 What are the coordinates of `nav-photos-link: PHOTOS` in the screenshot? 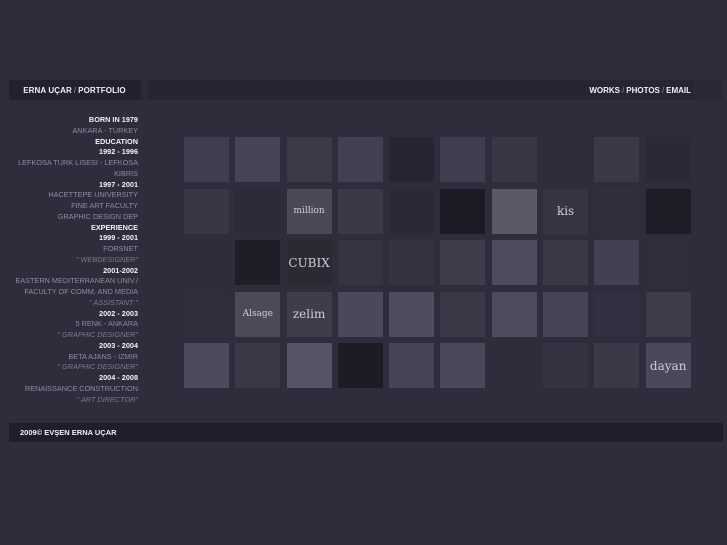 It's located at (643, 90).